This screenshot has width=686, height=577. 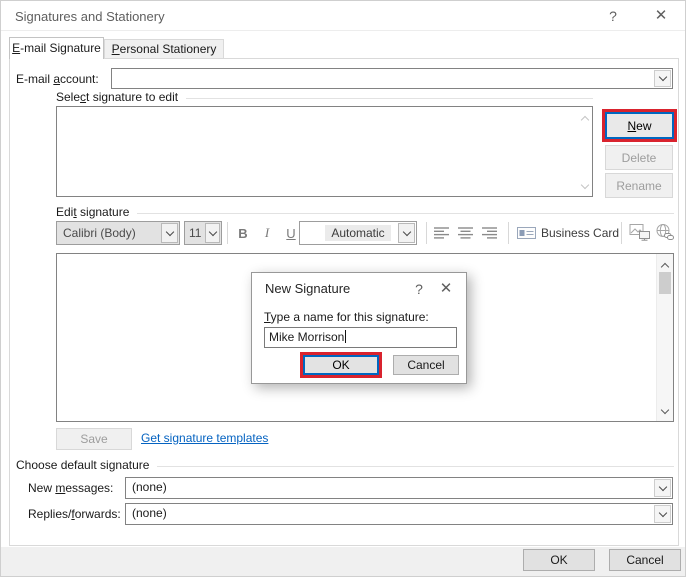 I want to click on close-icon: ✕, so click(x=661, y=16).